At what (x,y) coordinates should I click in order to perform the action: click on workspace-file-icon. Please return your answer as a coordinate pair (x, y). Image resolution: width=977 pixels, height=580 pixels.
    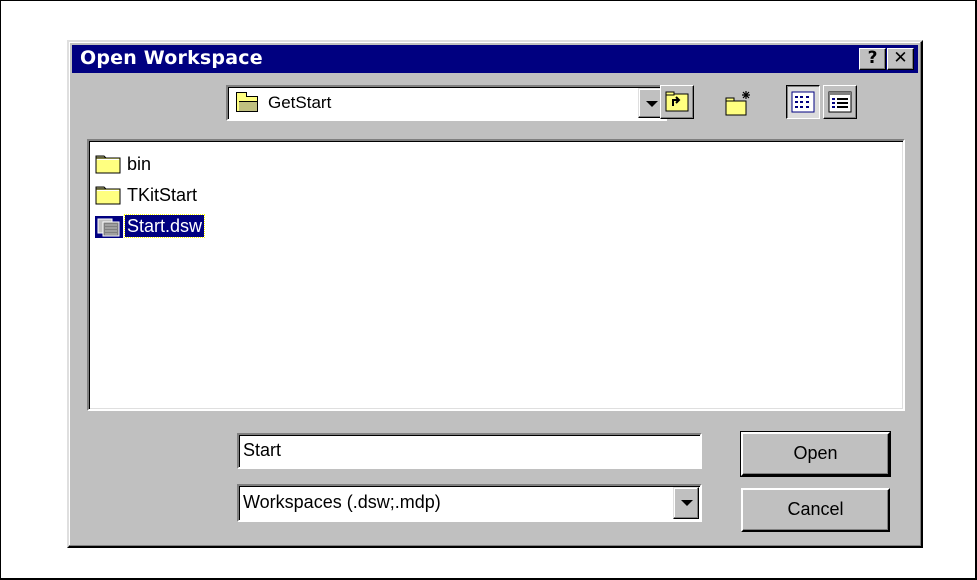
    Looking at the image, I should click on (109, 227).